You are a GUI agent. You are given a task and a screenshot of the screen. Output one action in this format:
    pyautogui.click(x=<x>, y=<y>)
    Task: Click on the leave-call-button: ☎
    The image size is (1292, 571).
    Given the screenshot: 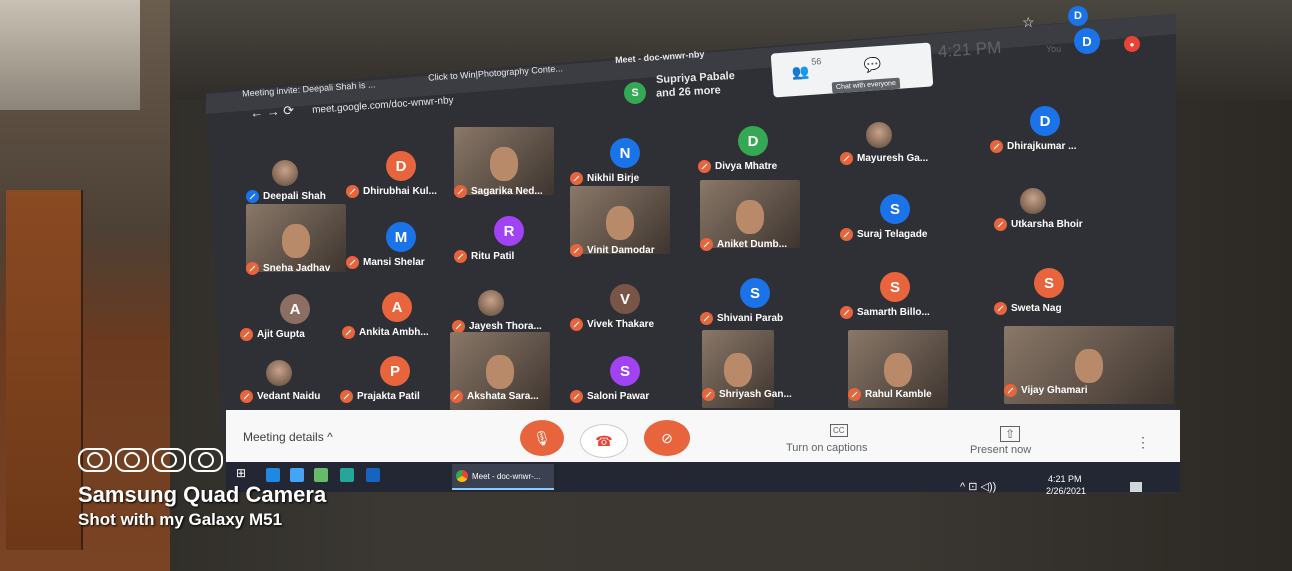 What is the action you would take?
    pyautogui.click(x=604, y=441)
    